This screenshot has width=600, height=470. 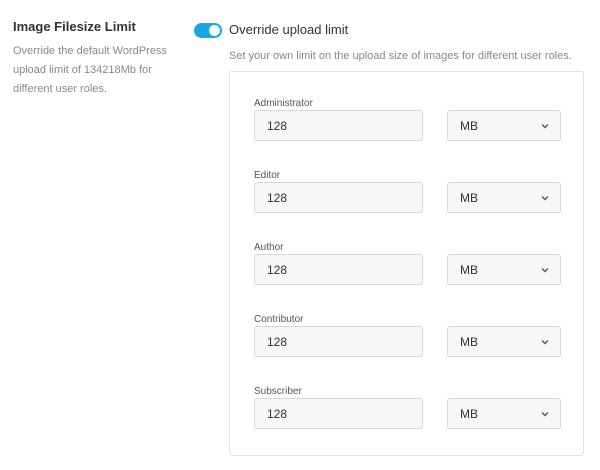 What do you see at coordinates (208, 30) in the screenshot?
I see `override-upload-limit-toggle` at bounding box center [208, 30].